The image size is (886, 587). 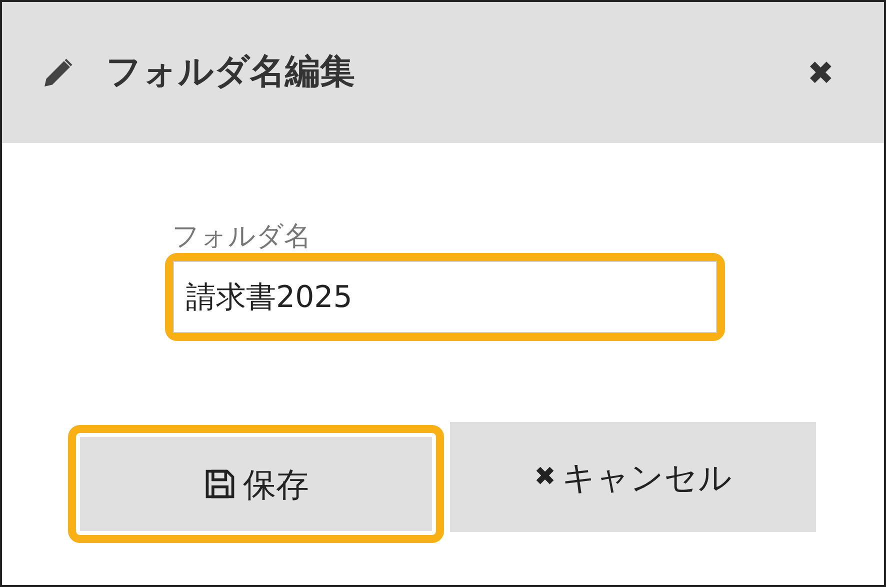 I want to click on field-label: フォルダ名, so click(x=242, y=237).